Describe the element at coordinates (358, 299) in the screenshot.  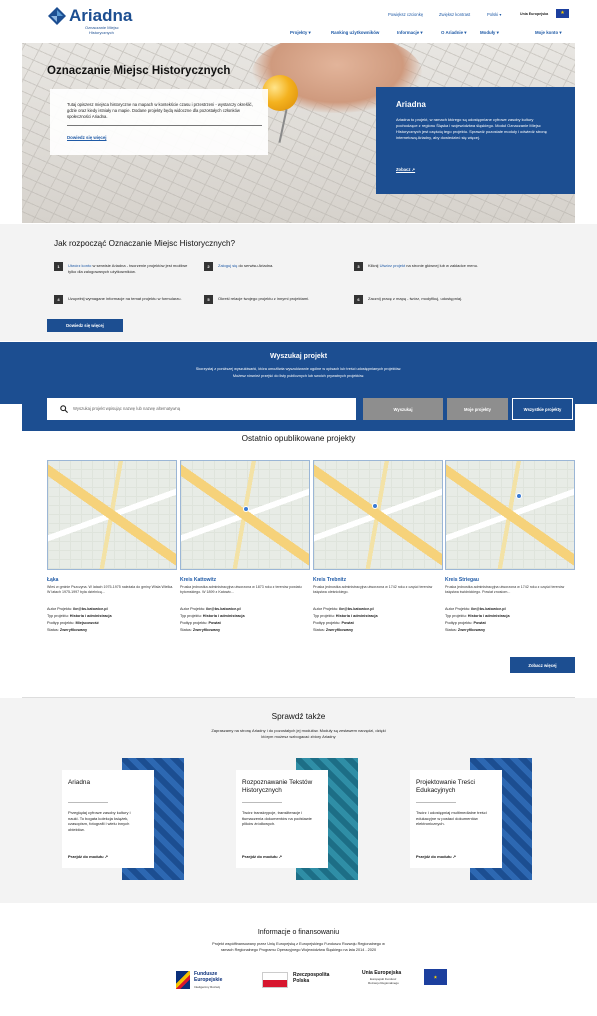
I see `step-number: 6` at that location.